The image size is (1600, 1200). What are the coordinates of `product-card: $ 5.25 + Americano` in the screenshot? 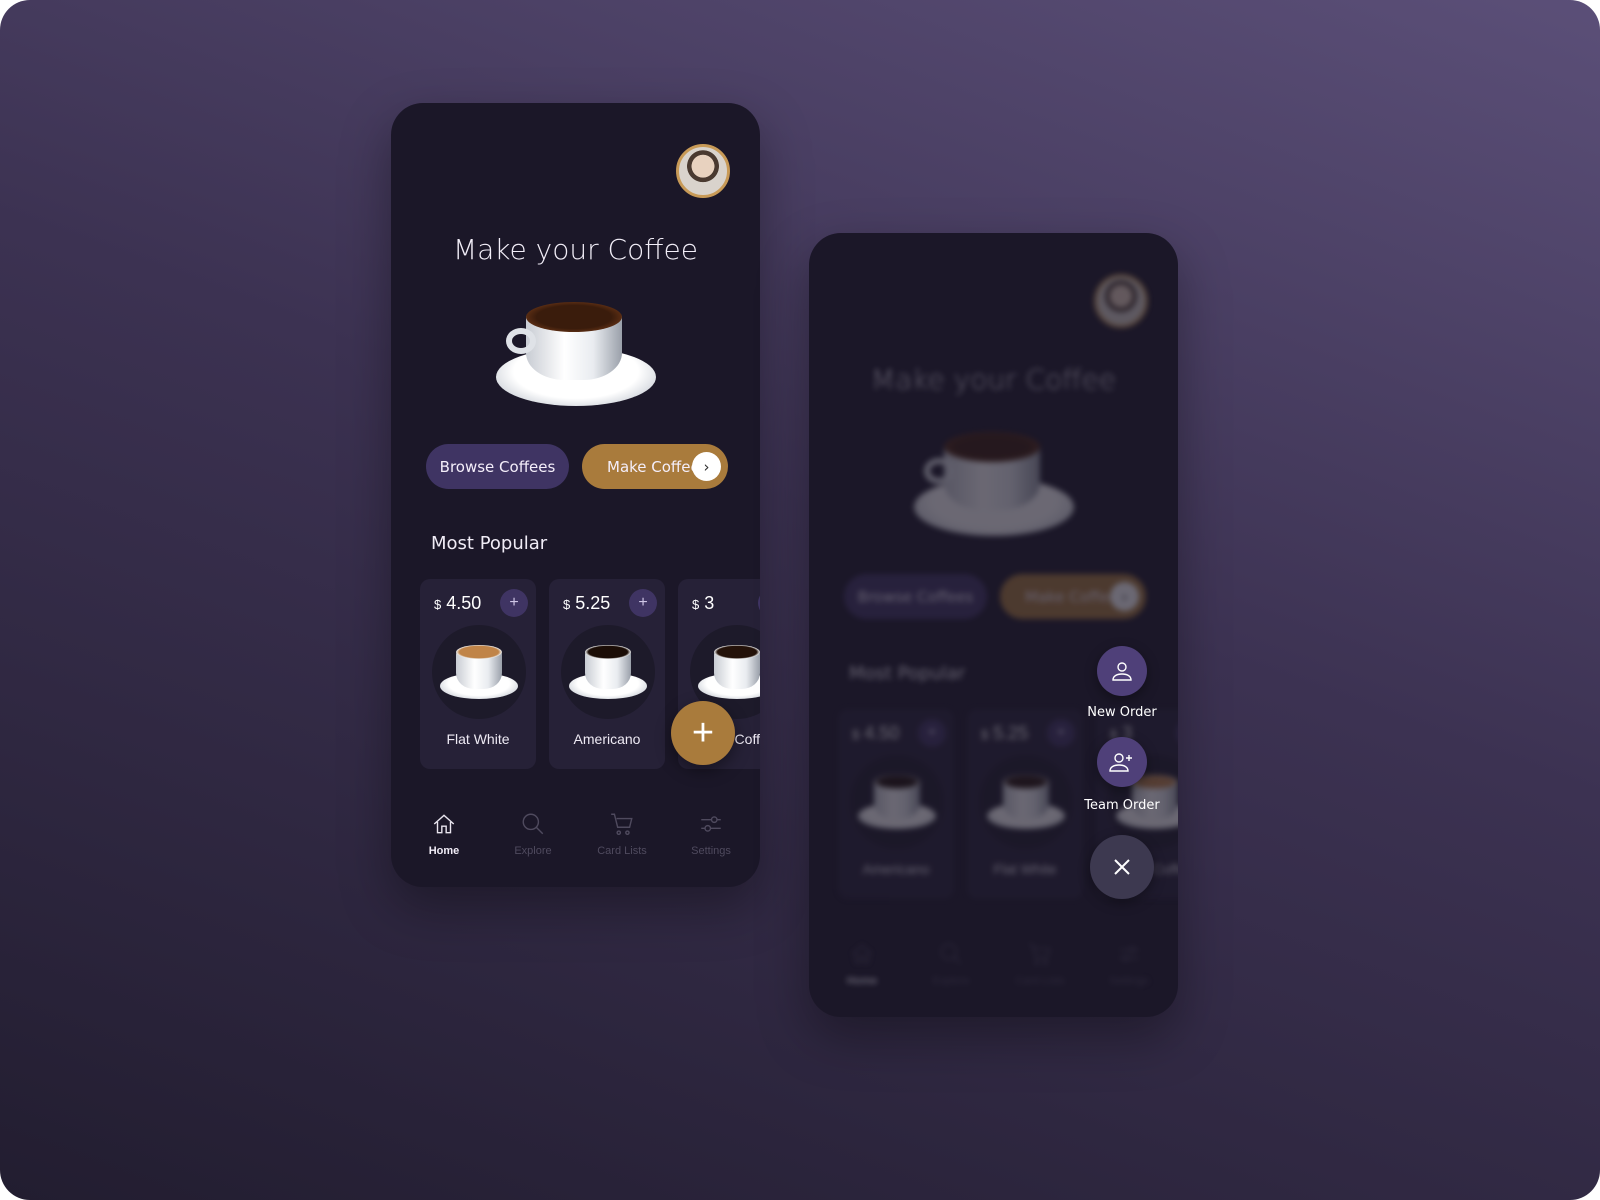 It's located at (607, 674).